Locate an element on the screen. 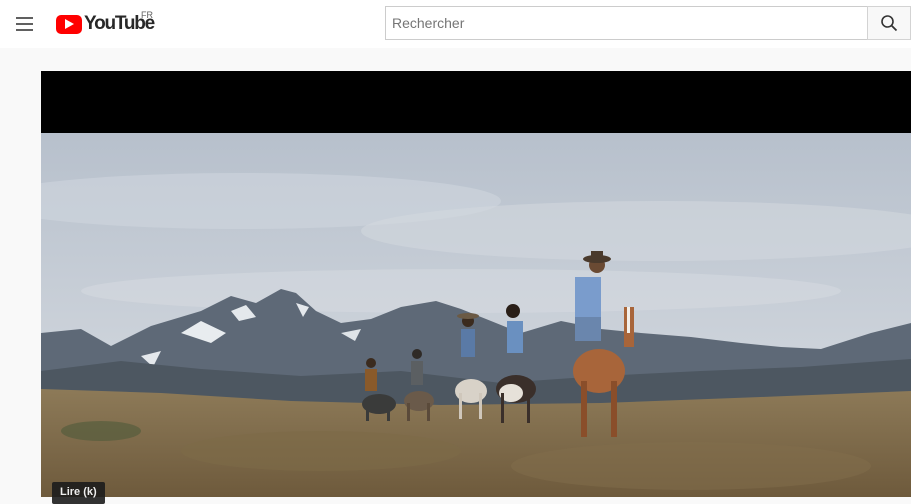  country-code: FR is located at coordinates (147, 15).